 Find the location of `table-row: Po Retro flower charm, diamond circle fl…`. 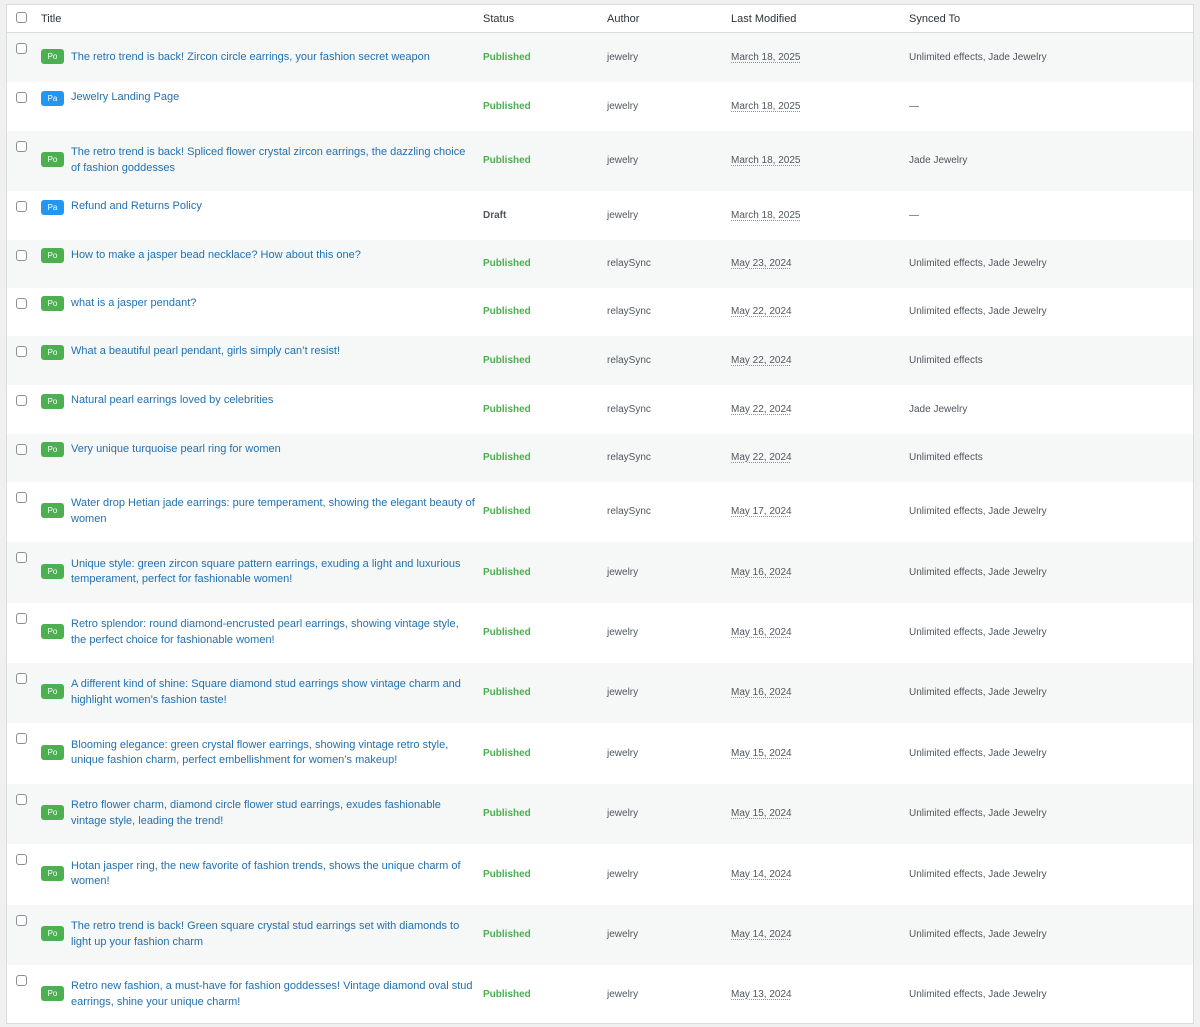

table-row: Po Retro flower charm, diamond circle fl… is located at coordinates (600, 813).